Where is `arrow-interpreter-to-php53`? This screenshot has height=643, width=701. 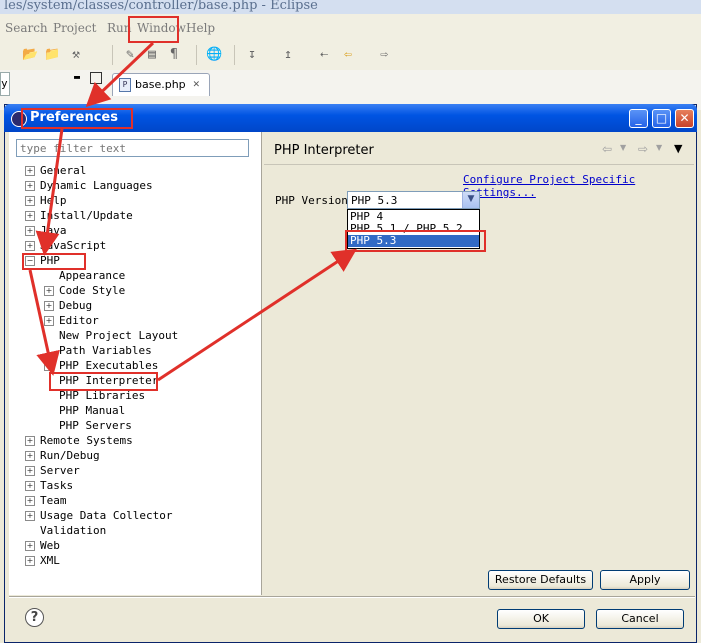
arrow-interpreter-to-php53 is located at coordinates (257, 315).